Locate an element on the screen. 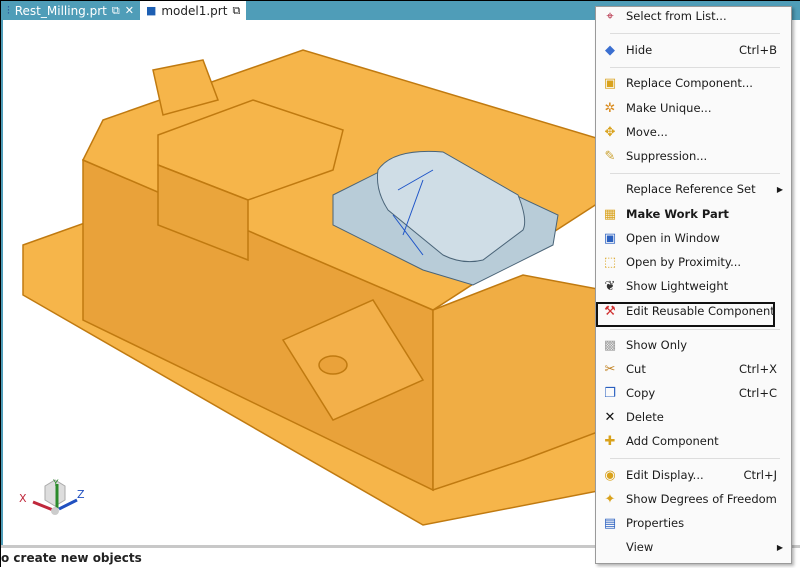 The image size is (800, 568). replace-component-icon: ▣ is located at coordinates (610, 83).